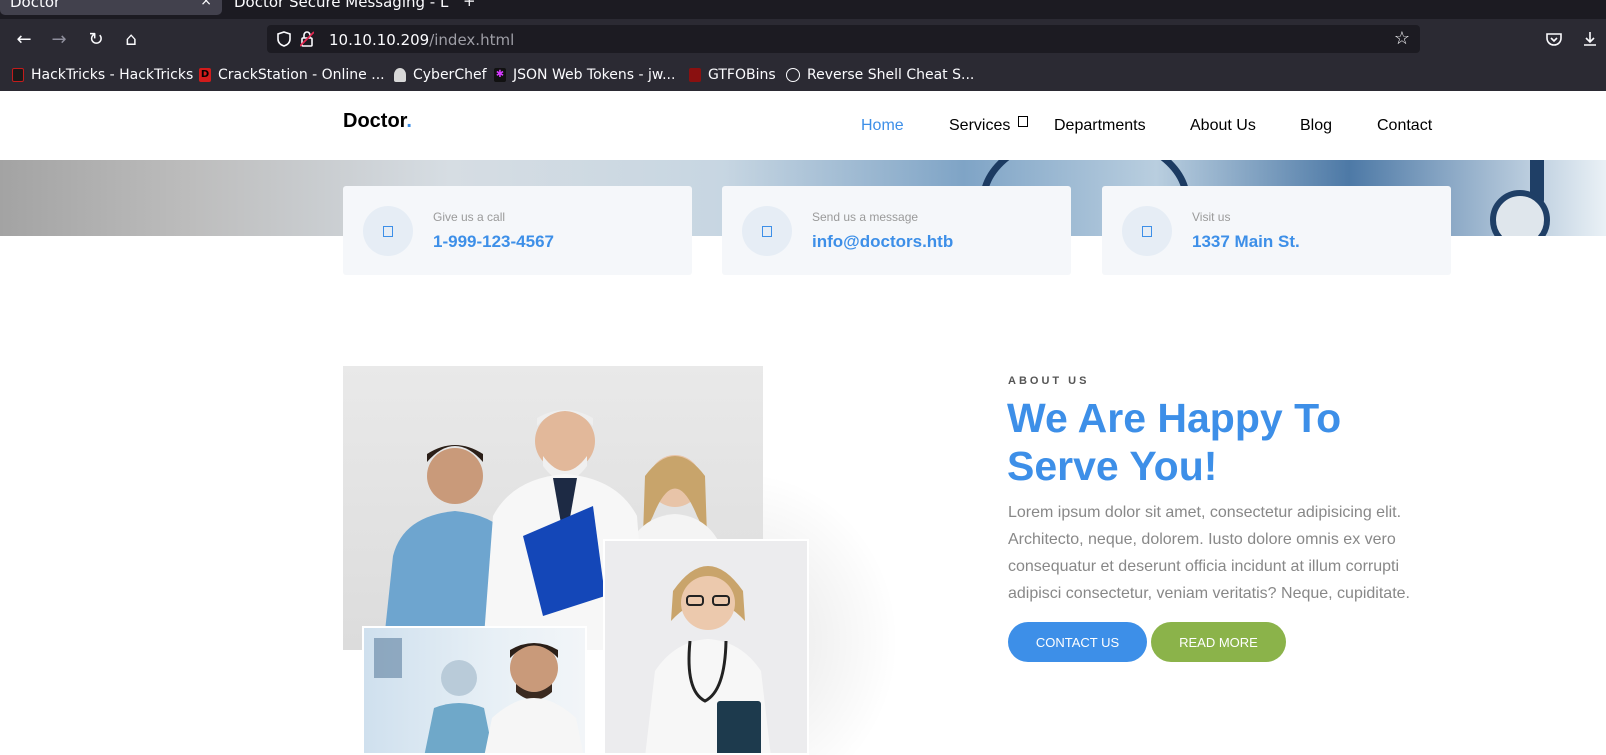 The width and height of the screenshot is (1606, 755). I want to click on nav-about-us: About Us, so click(1223, 126).